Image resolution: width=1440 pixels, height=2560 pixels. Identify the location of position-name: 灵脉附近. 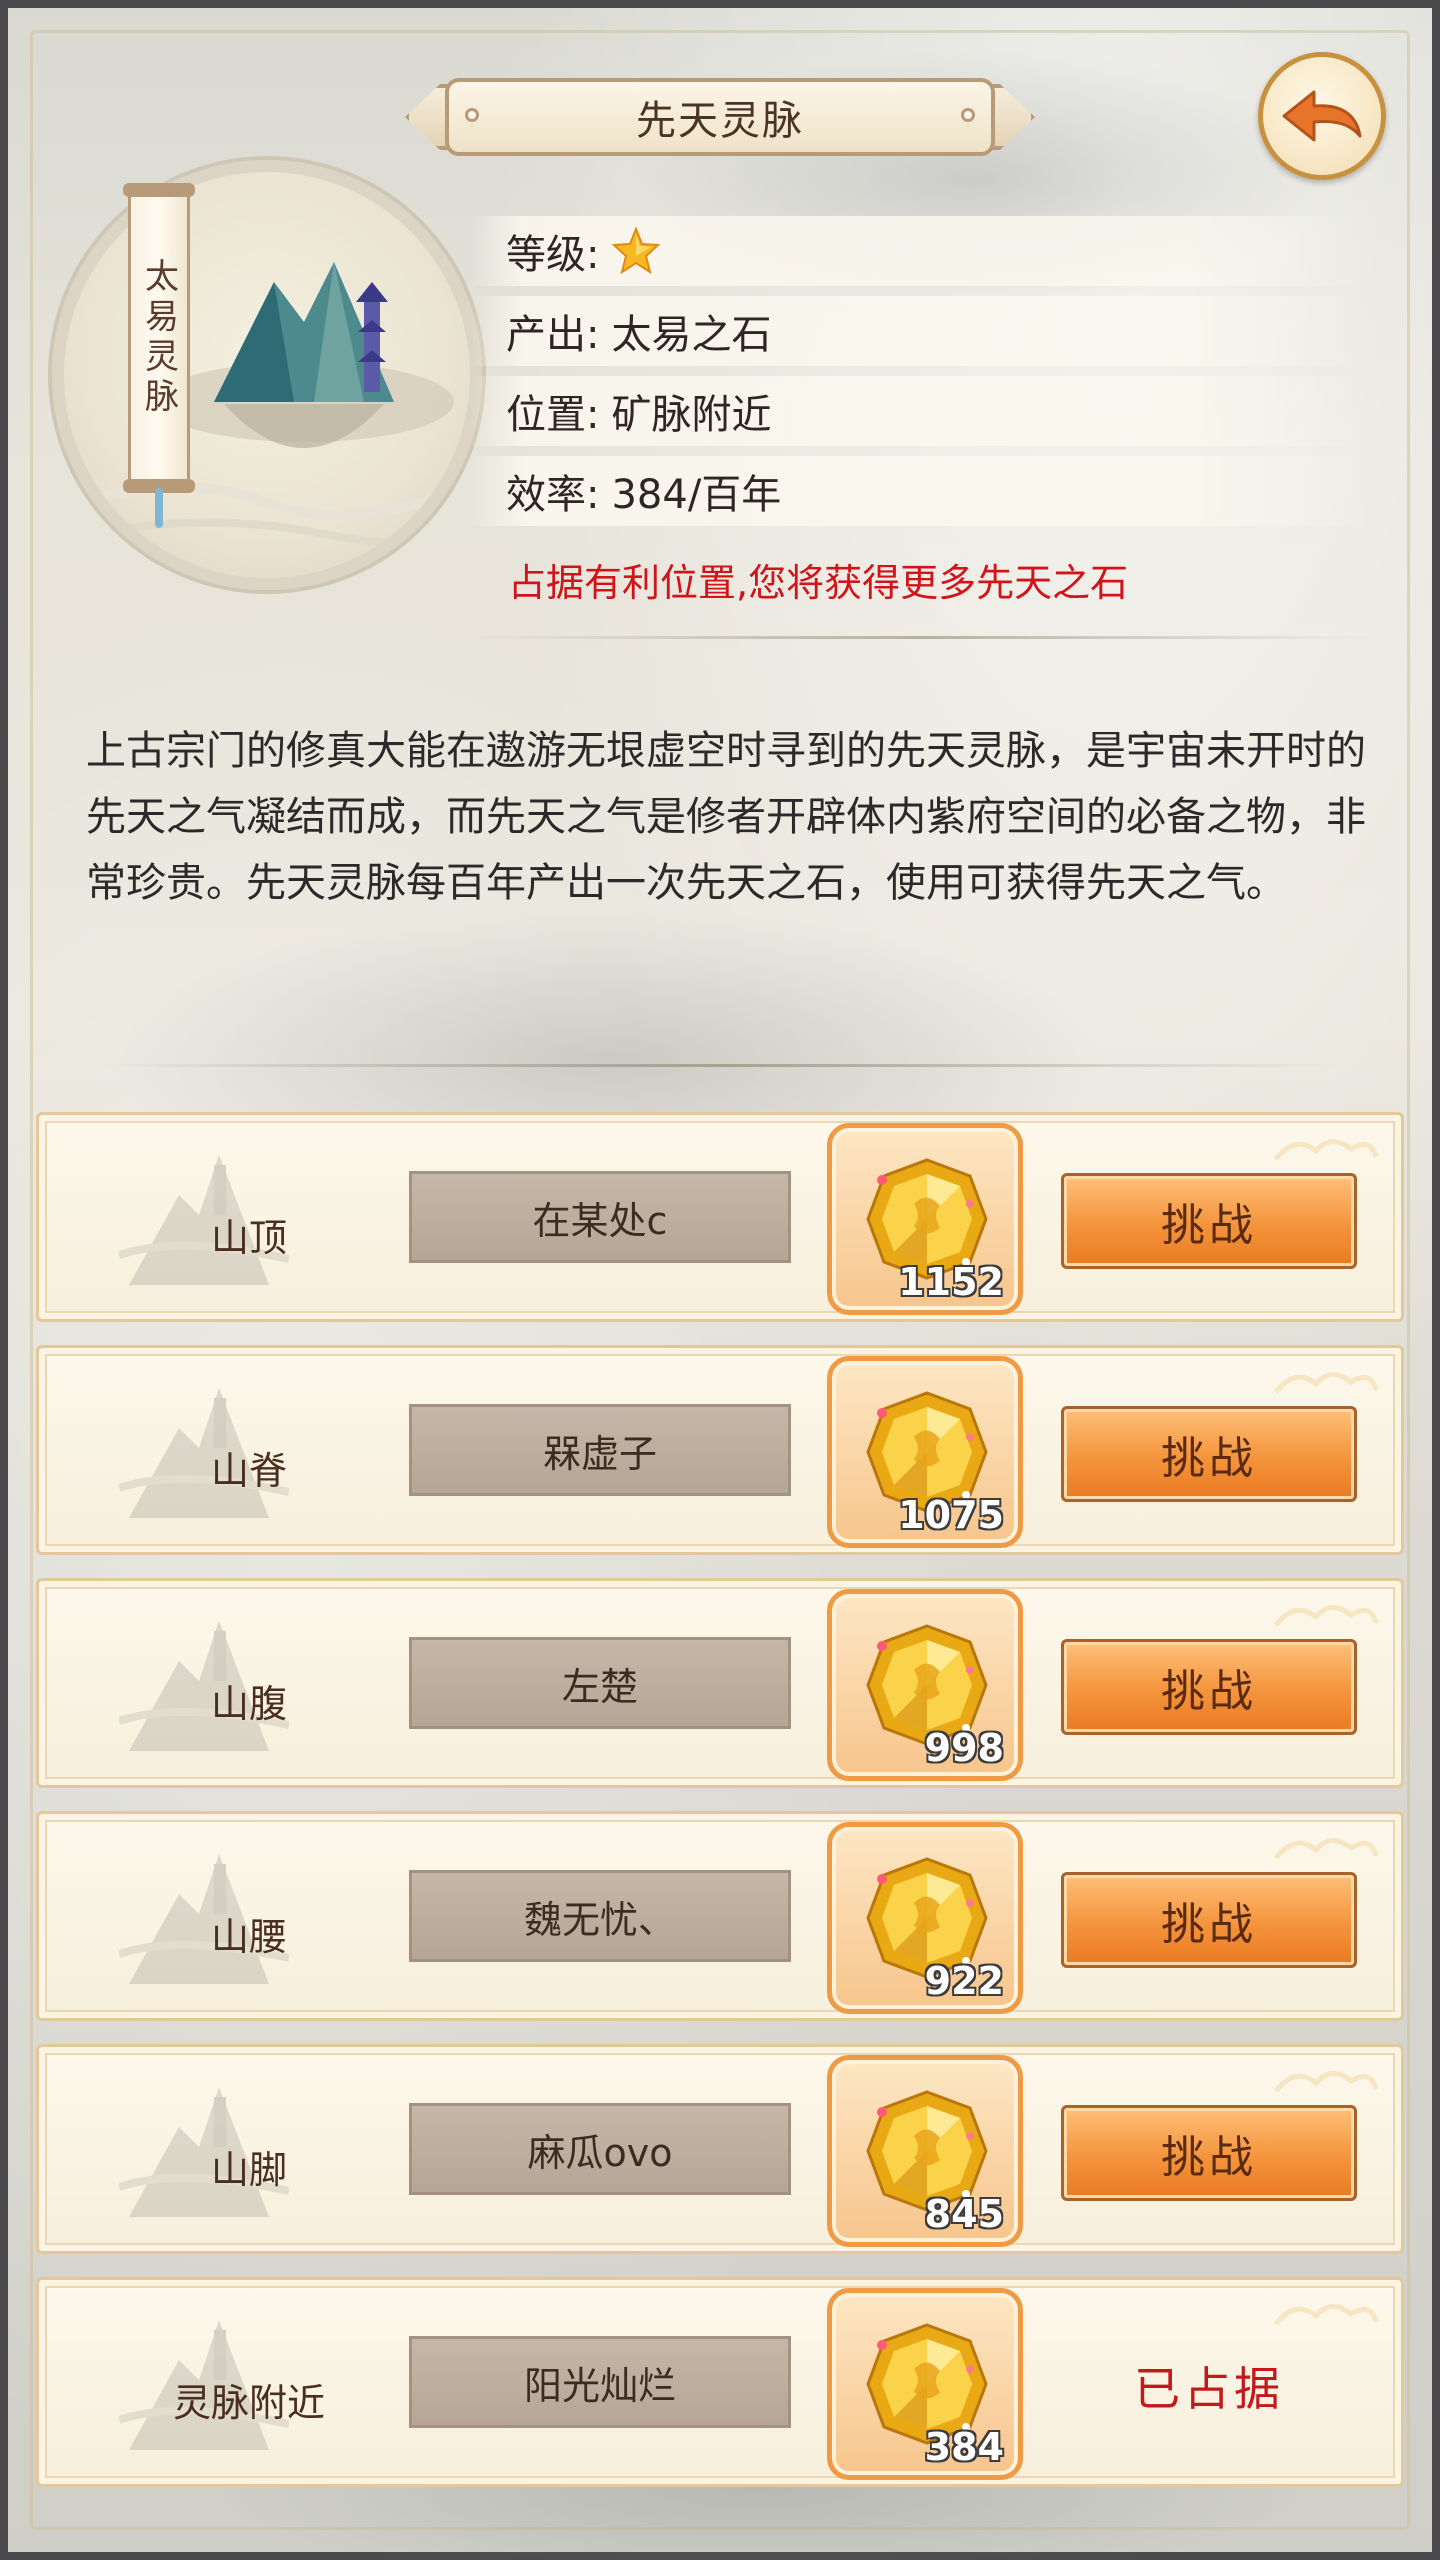
(248, 2403).